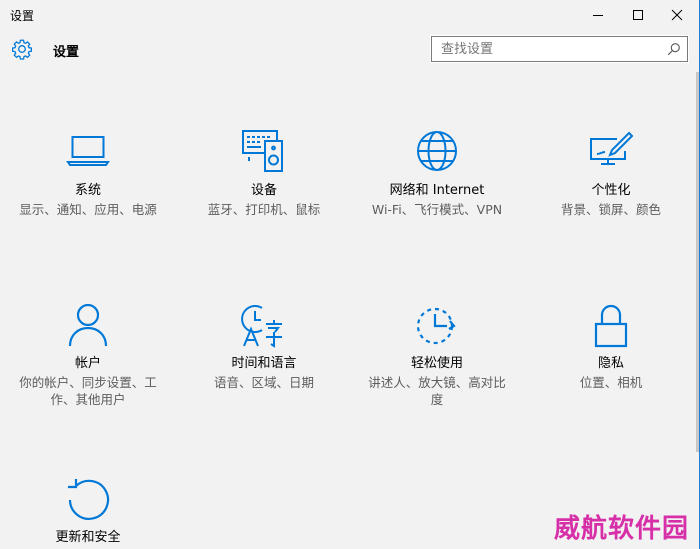 Image resolution: width=700 pixels, height=549 pixels. What do you see at coordinates (264, 173) in the screenshot?
I see `tile-devices: 设备 蓝牙、打印机、鼠标` at bounding box center [264, 173].